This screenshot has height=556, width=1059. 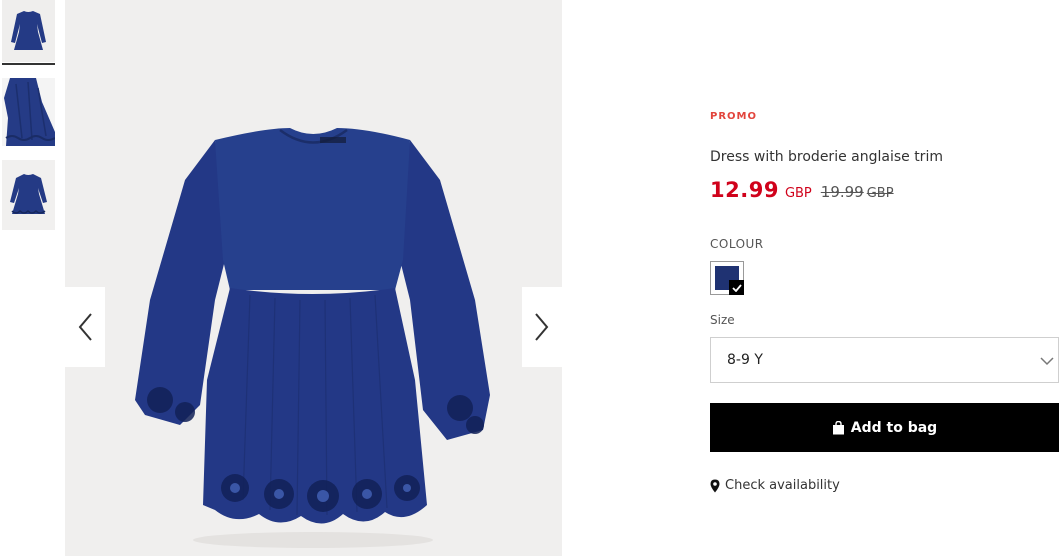 I want to click on size-selected-value: 8-9 Y, so click(x=745, y=360).